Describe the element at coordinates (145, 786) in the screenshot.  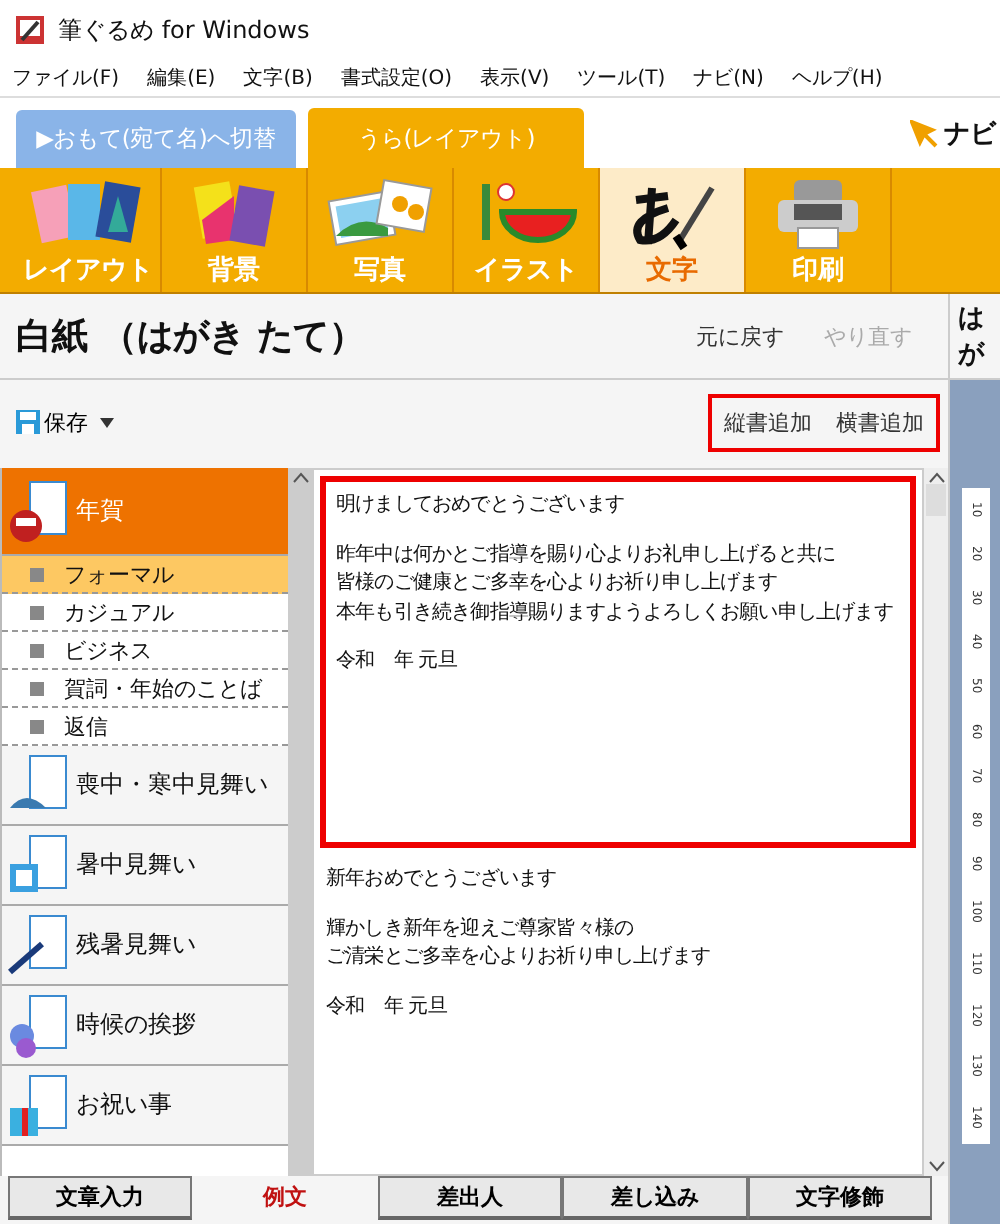
I see `category-item: 喪中・寒中見舞い` at that location.